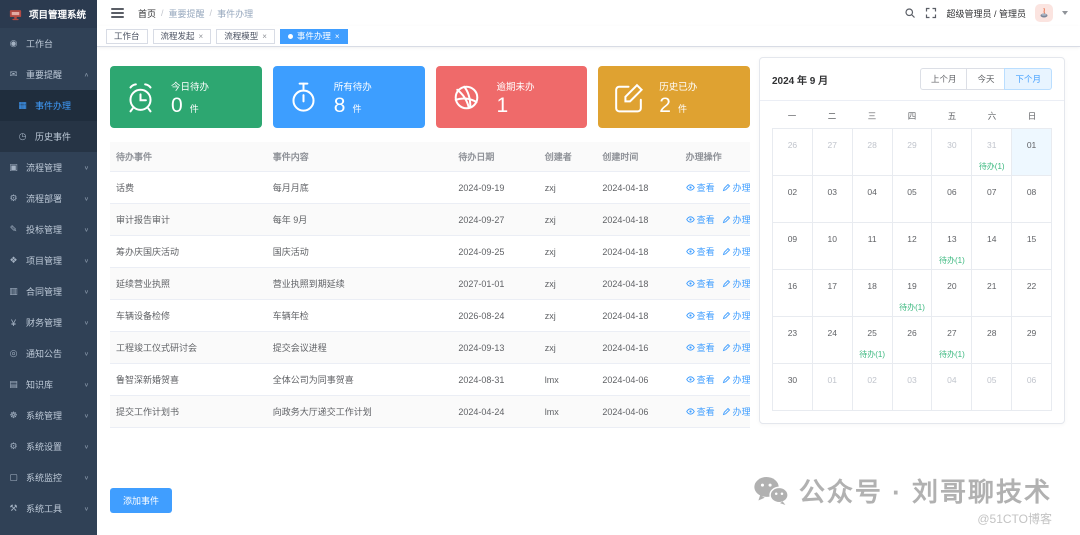 This screenshot has height=535, width=1080. I want to click on calendar-day-cell: 09, so click(793, 246).